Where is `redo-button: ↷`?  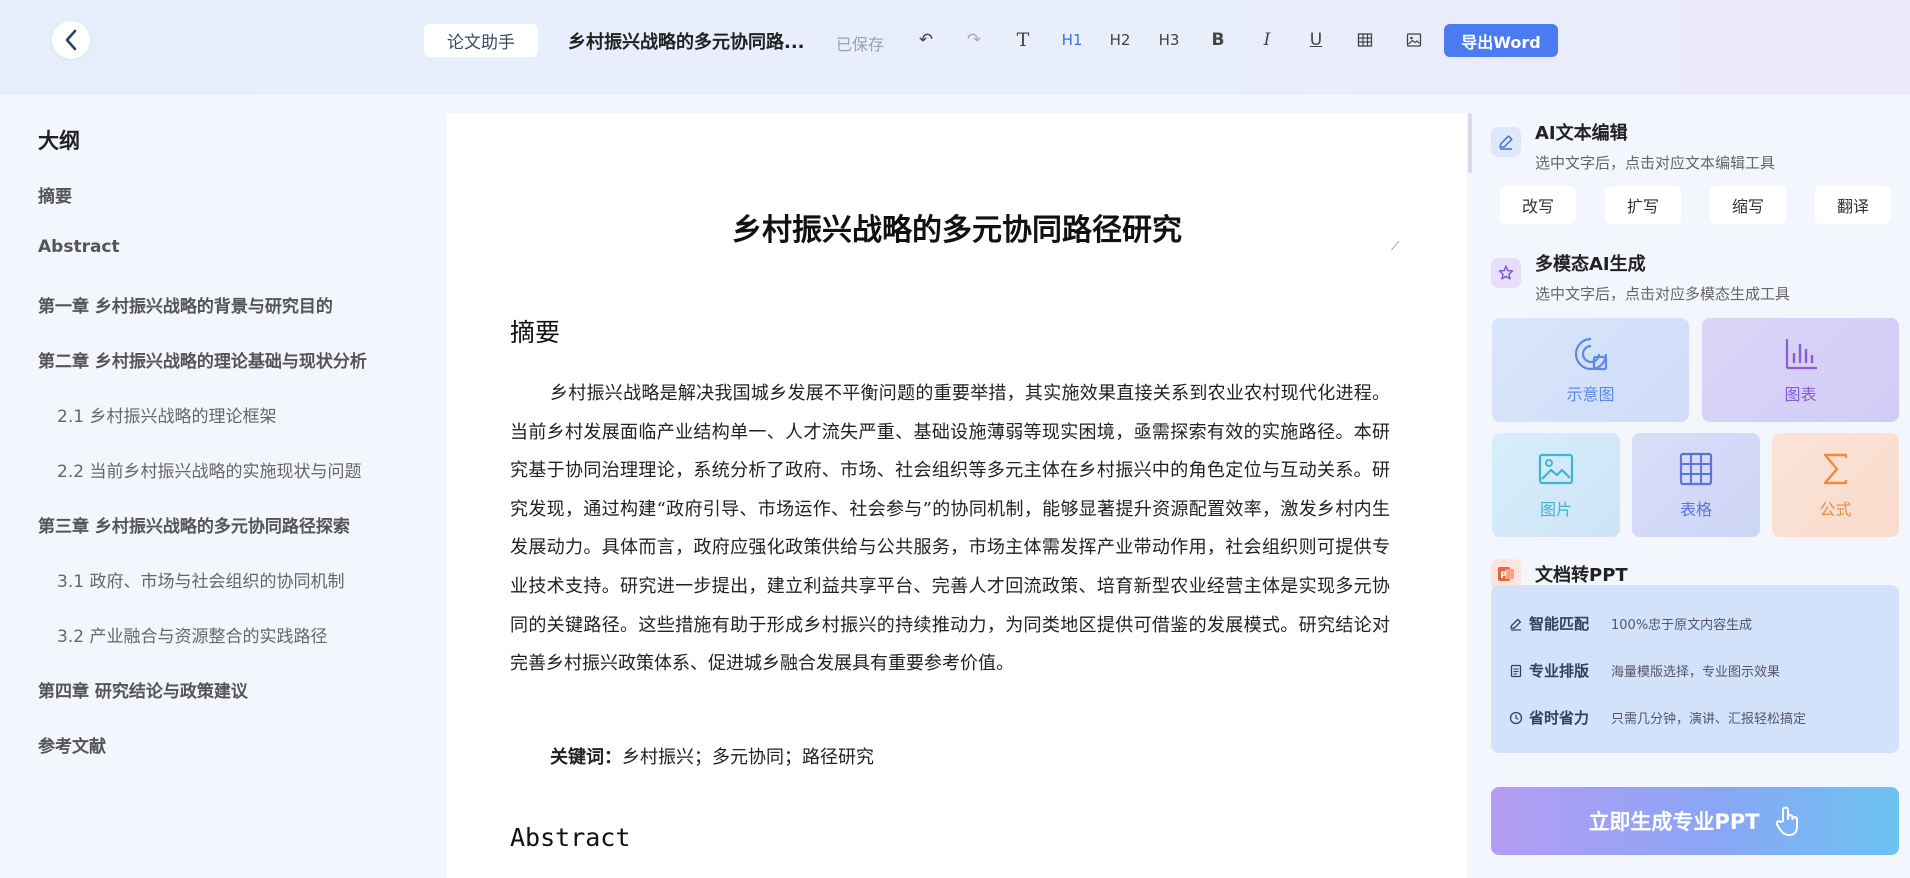
redo-button: ↷ is located at coordinates (974, 40).